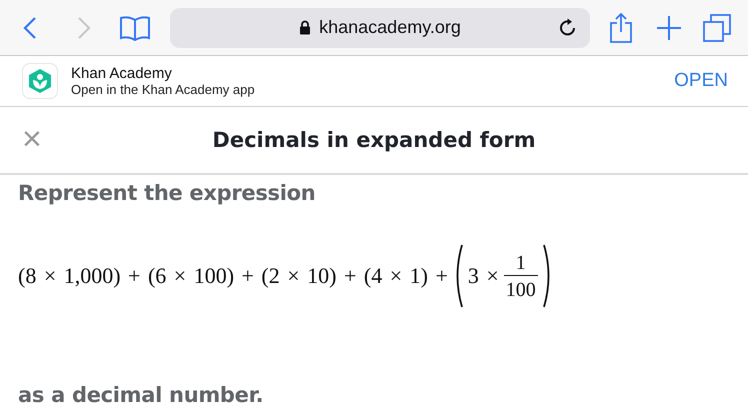 Image resolution: width=748 pixels, height=420 pixels. Describe the element at coordinates (701, 81) in the screenshot. I see `open-button: OPEN` at that location.